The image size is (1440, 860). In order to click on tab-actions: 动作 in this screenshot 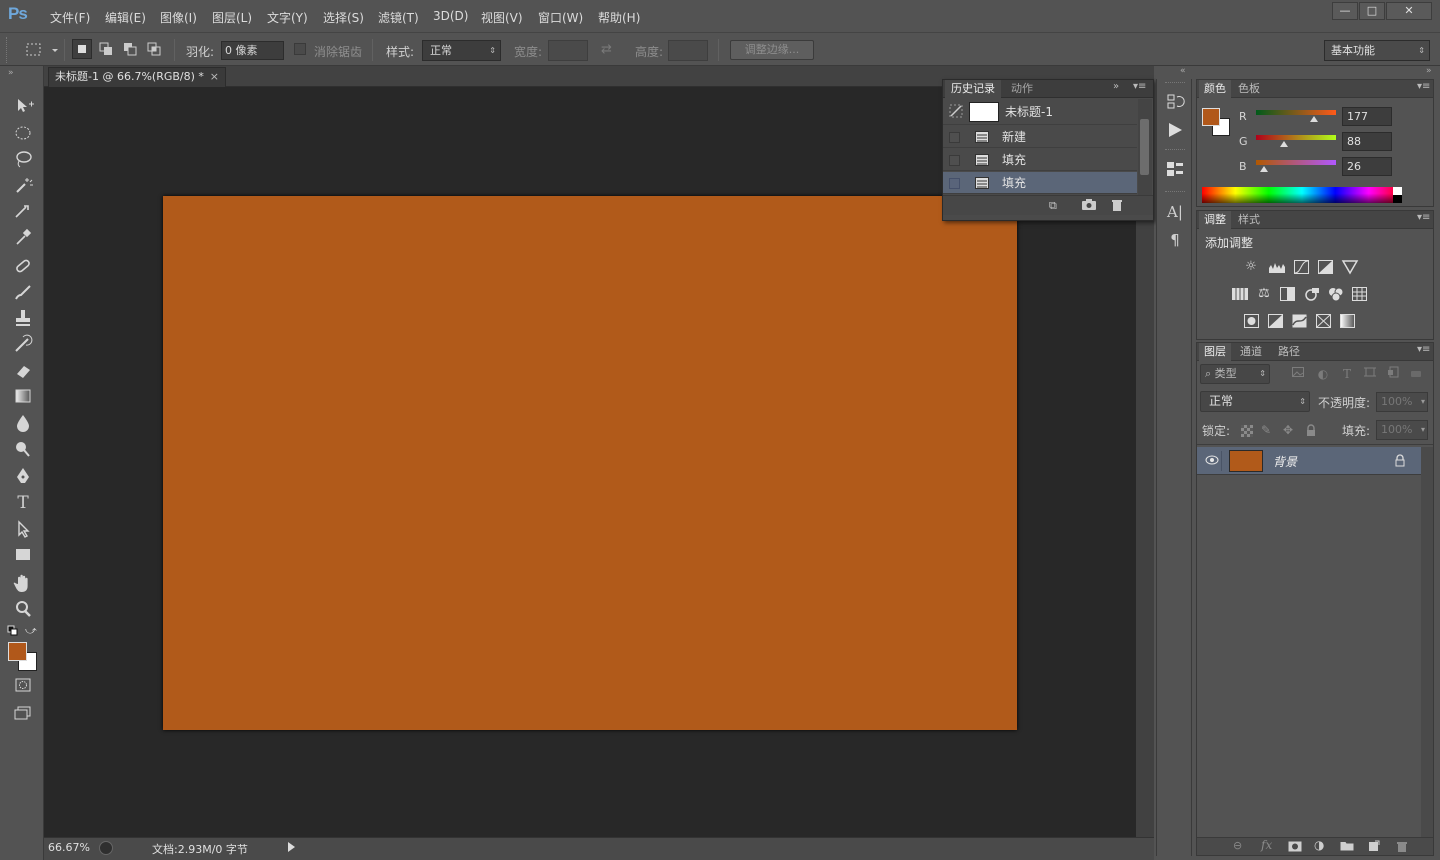, I will do `click(1022, 89)`.